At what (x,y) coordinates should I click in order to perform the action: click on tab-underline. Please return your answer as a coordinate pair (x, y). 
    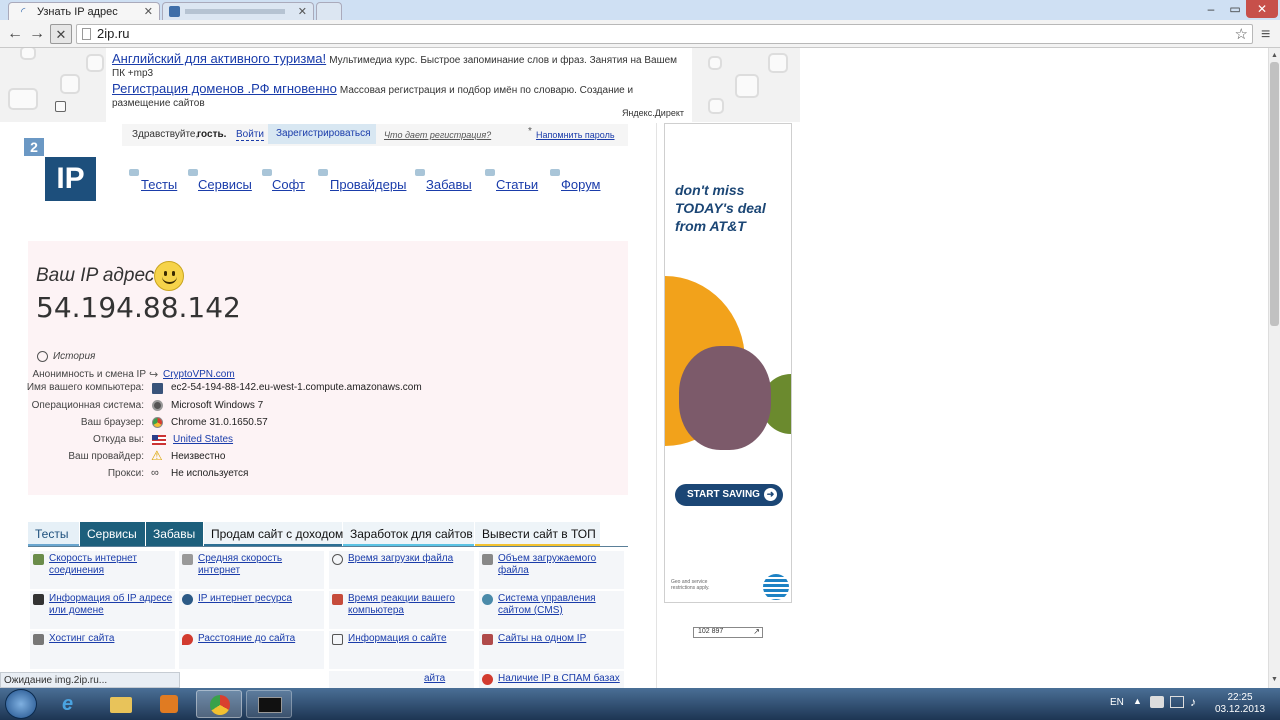
    Looking at the image, I should click on (328, 546).